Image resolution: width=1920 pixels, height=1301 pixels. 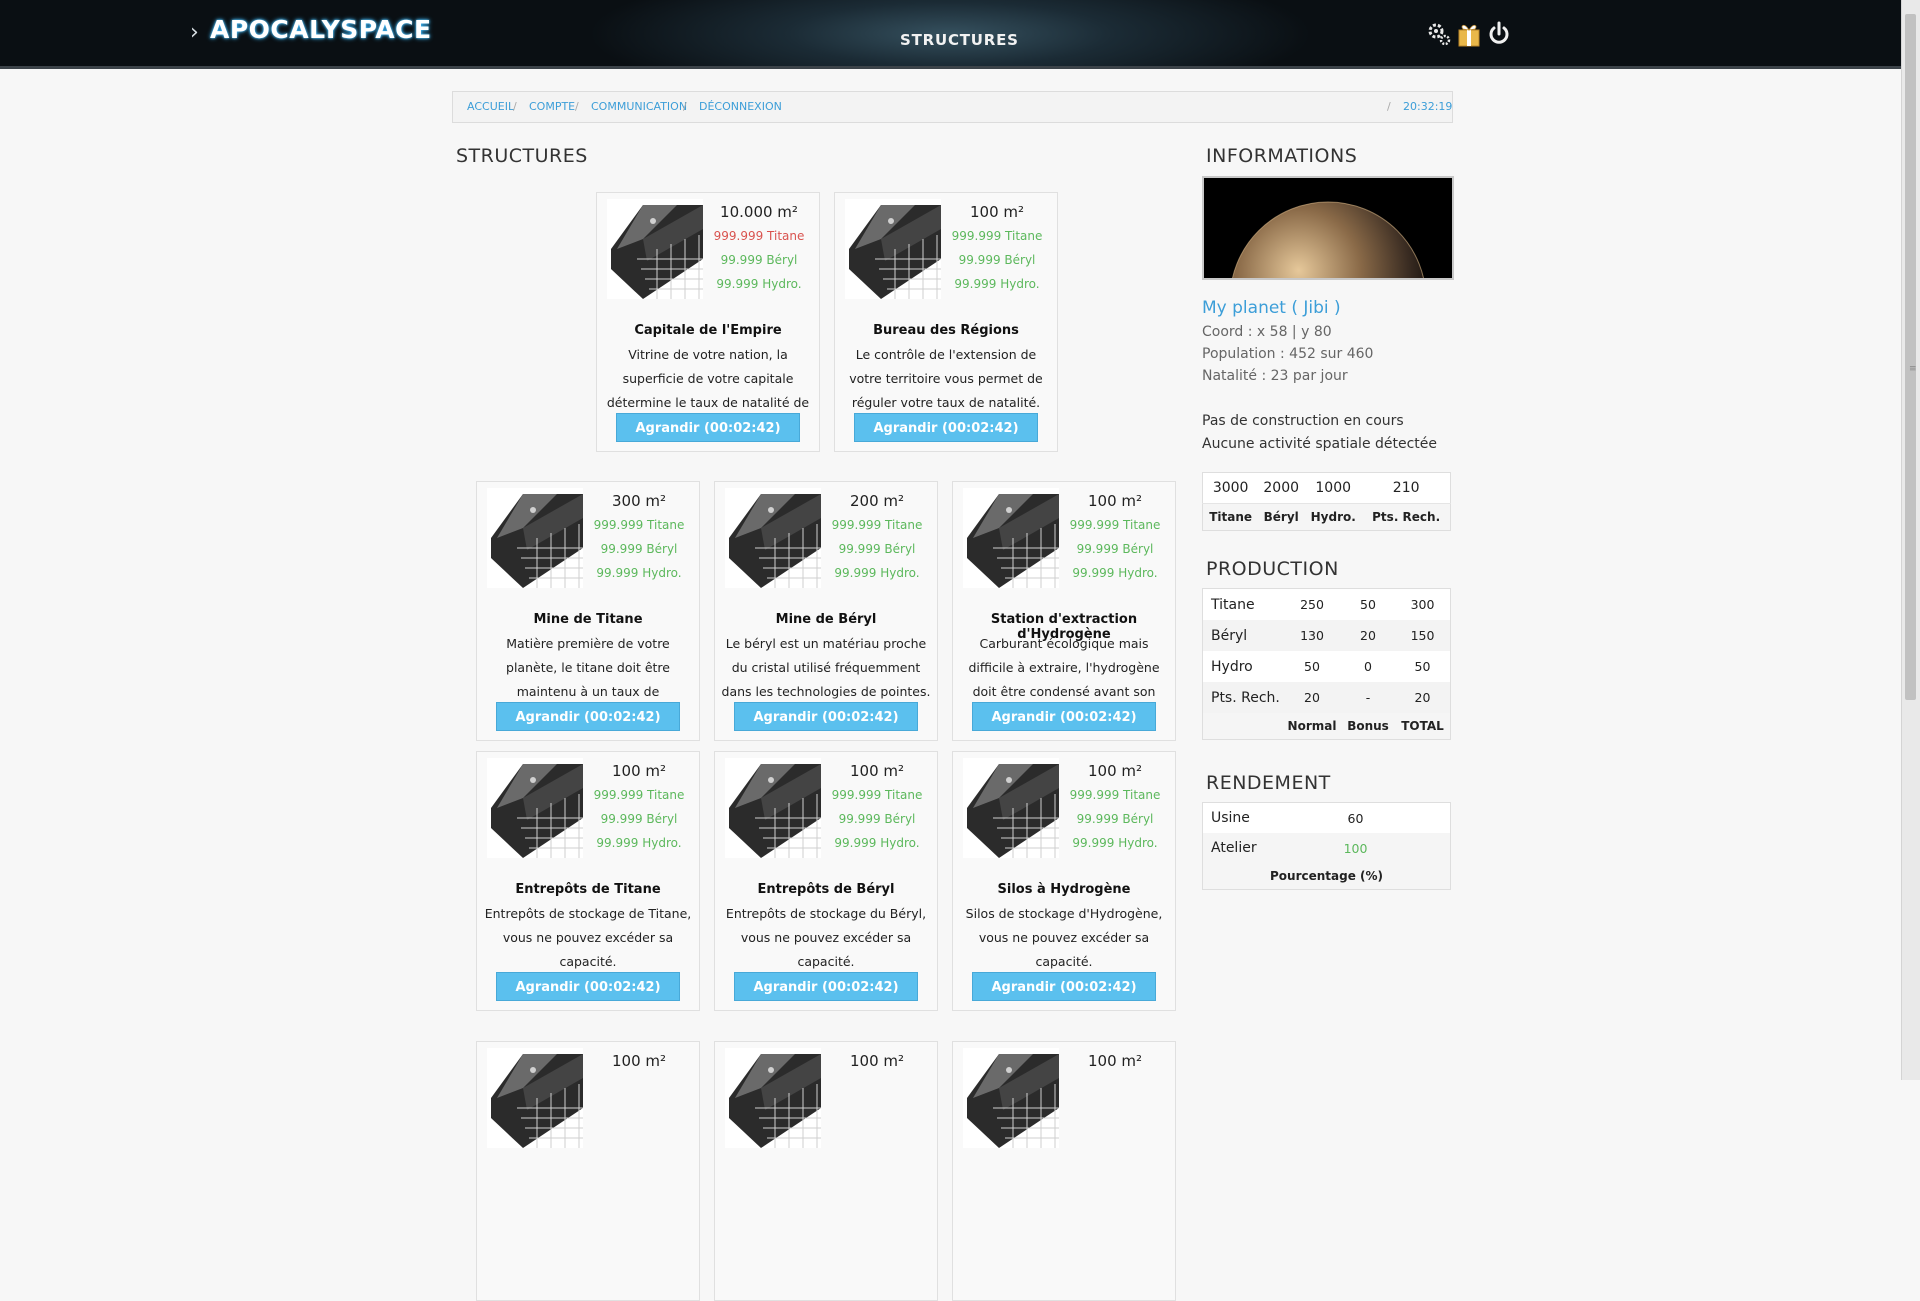 What do you see at coordinates (1368, 666) in the screenshot?
I see `production-bonus: 0` at bounding box center [1368, 666].